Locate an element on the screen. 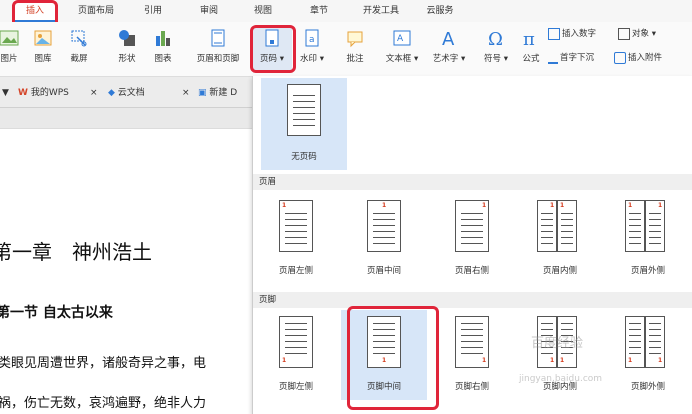 The height and width of the screenshot is (414, 692). footer-right-option: 1 页脚右侧 is located at coordinates (472, 355).